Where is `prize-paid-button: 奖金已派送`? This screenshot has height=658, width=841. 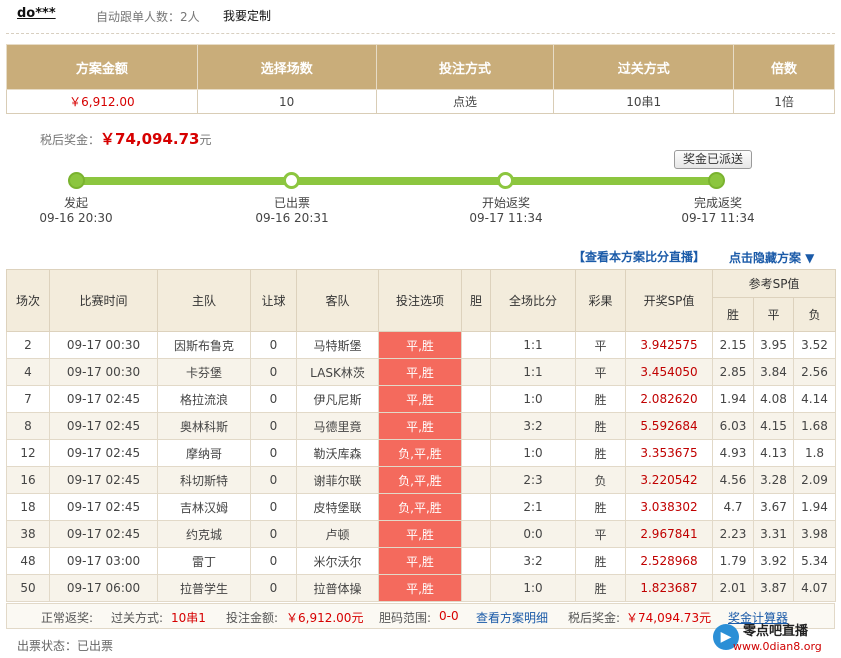 prize-paid-button: 奖金已派送 is located at coordinates (713, 159).